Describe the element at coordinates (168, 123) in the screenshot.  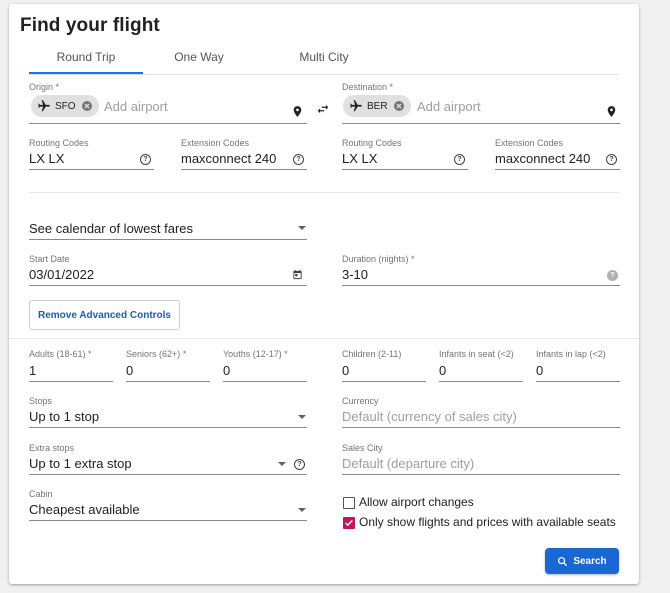
I see `origin-underline` at that location.